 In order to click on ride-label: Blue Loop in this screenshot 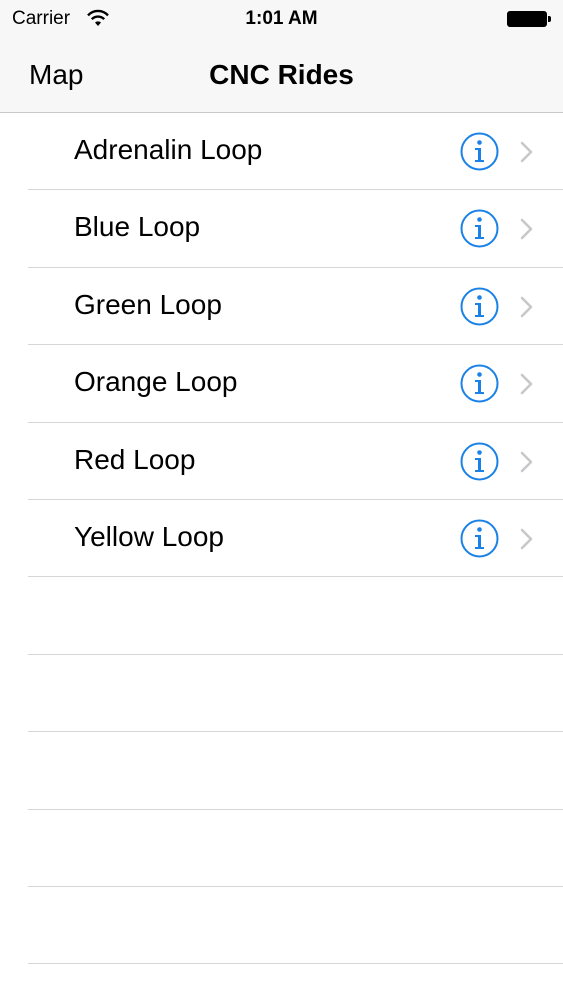, I will do `click(137, 227)`.